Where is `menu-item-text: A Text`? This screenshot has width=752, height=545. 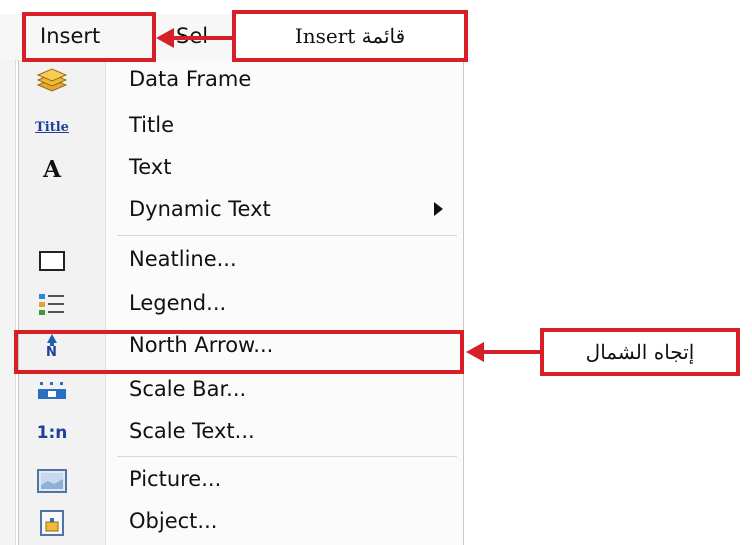
menu-item-text: A Text is located at coordinates (241, 169).